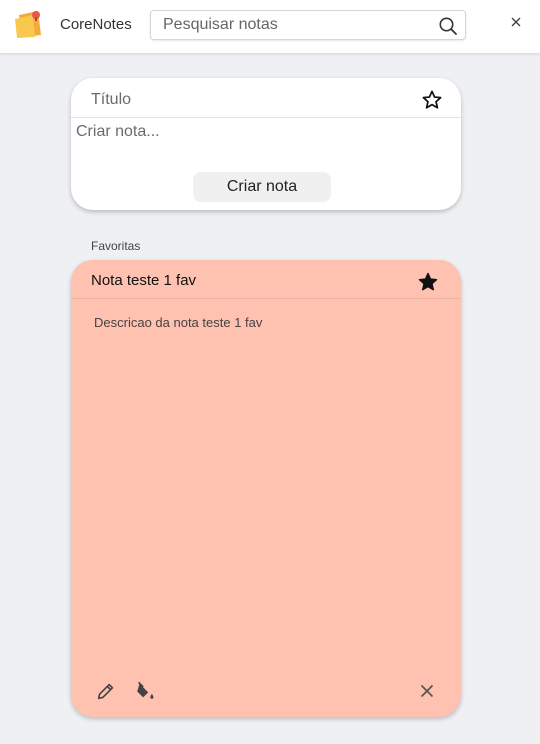  Describe the element at coordinates (266, 144) in the screenshot. I see `create-note-card: Criar nota` at that location.